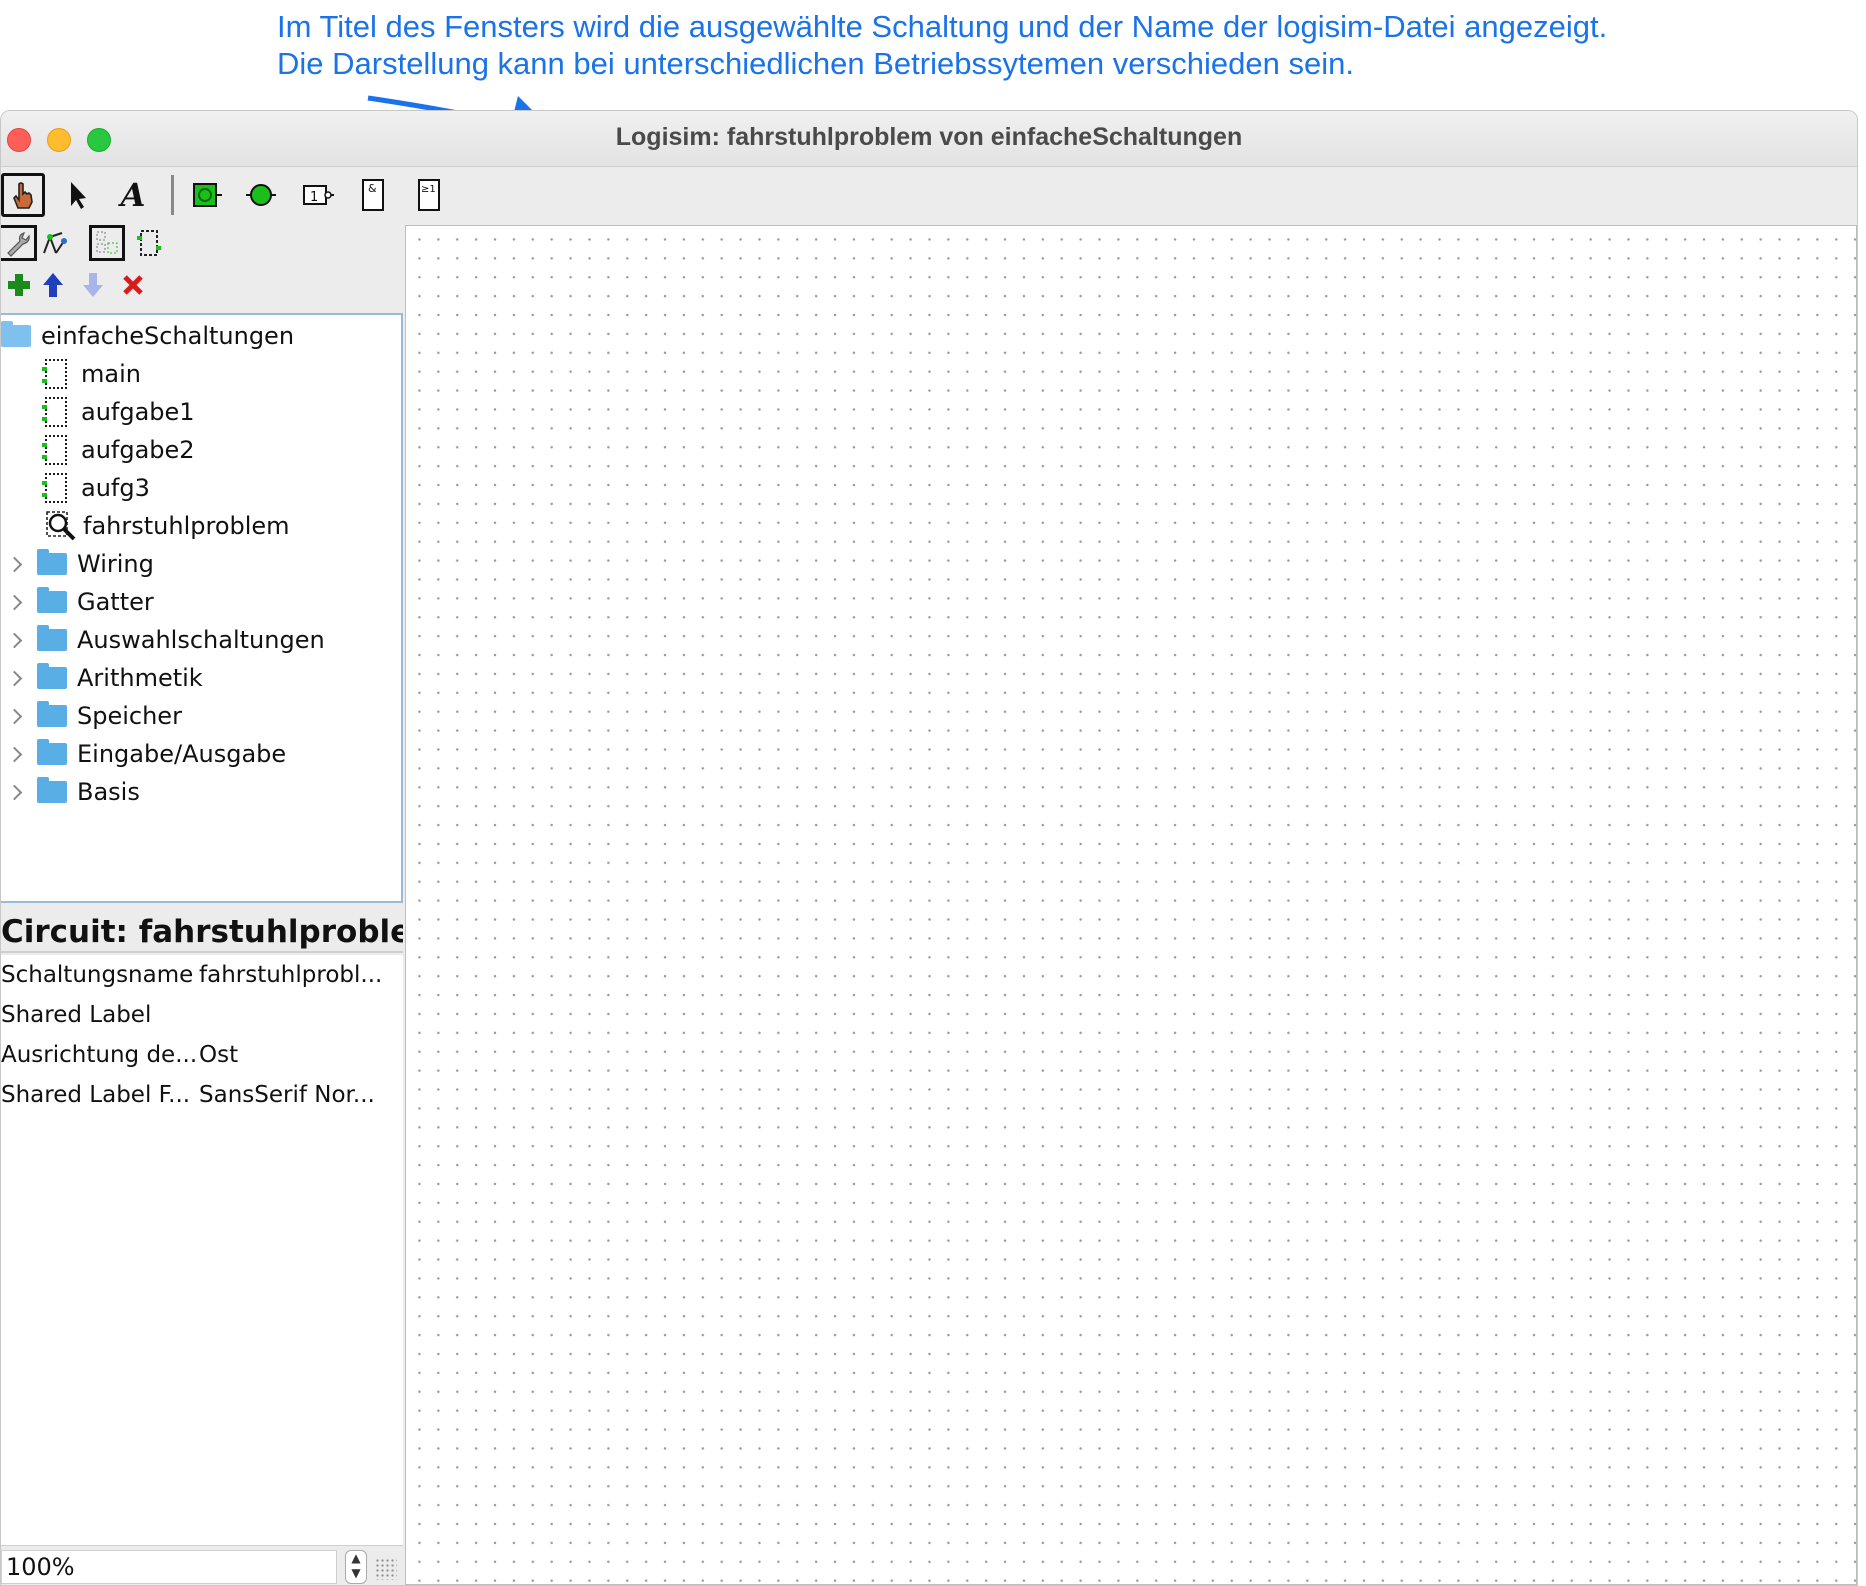 The image size is (1866, 1586). I want to click on arrow-down-icon, so click(93, 285).